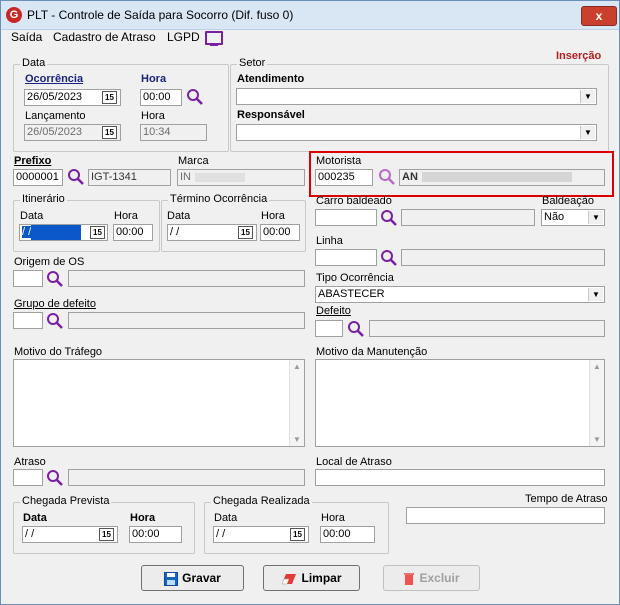 This screenshot has height=605, width=620. I want to click on tempo-atraso-input, so click(505, 515).